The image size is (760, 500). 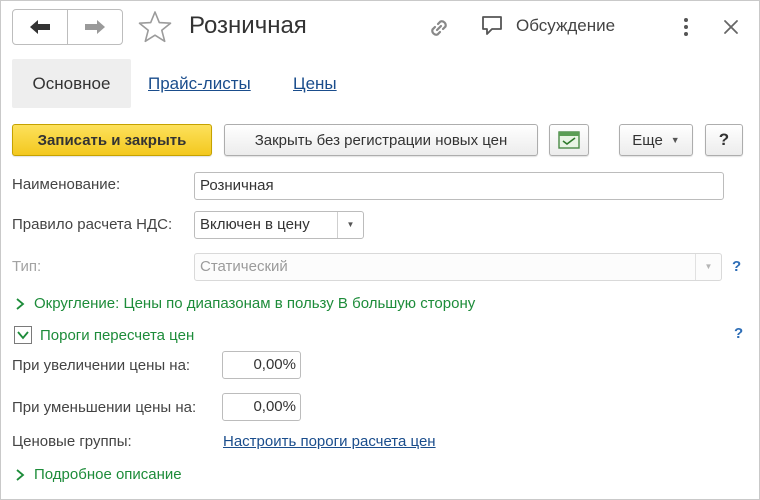 I want to click on decrease-label: При уменьшении цены на:, so click(x=104, y=407).